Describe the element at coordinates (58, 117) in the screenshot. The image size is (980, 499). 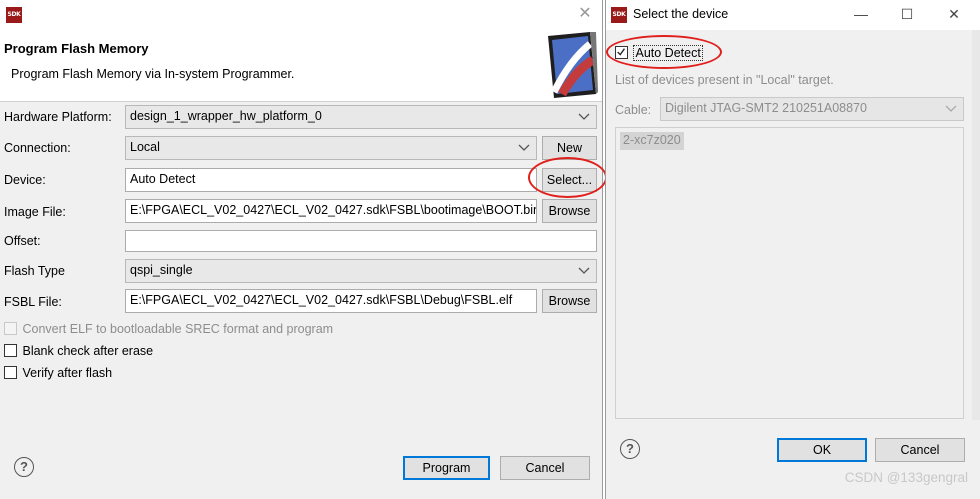
I see `hardware-platform-label: Hardware Platform:` at that location.